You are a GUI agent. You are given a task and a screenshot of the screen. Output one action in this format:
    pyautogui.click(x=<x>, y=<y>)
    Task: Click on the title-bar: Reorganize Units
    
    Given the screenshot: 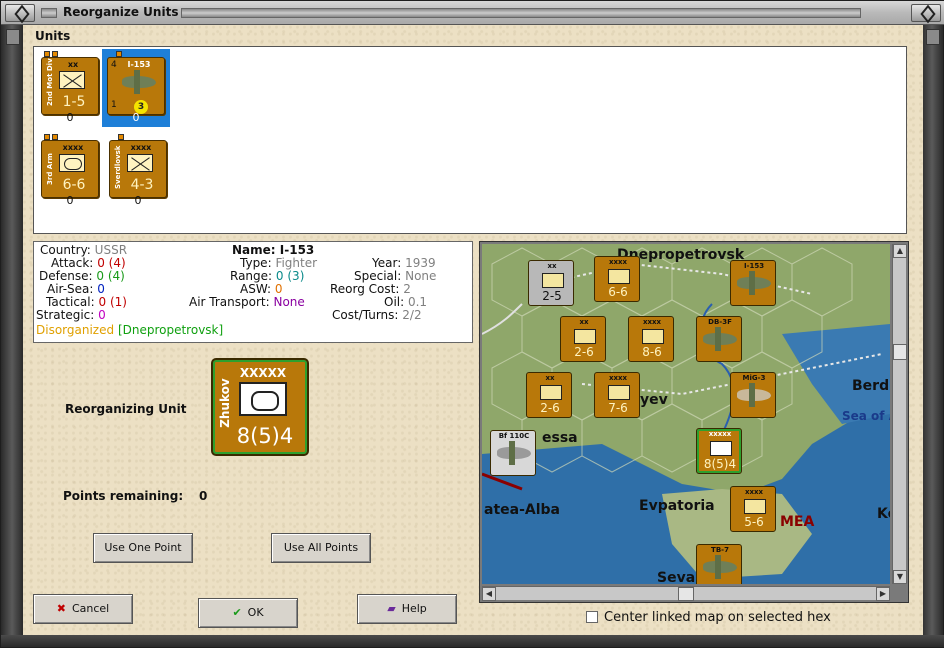 What is the action you would take?
    pyautogui.click(x=472, y=13)
    